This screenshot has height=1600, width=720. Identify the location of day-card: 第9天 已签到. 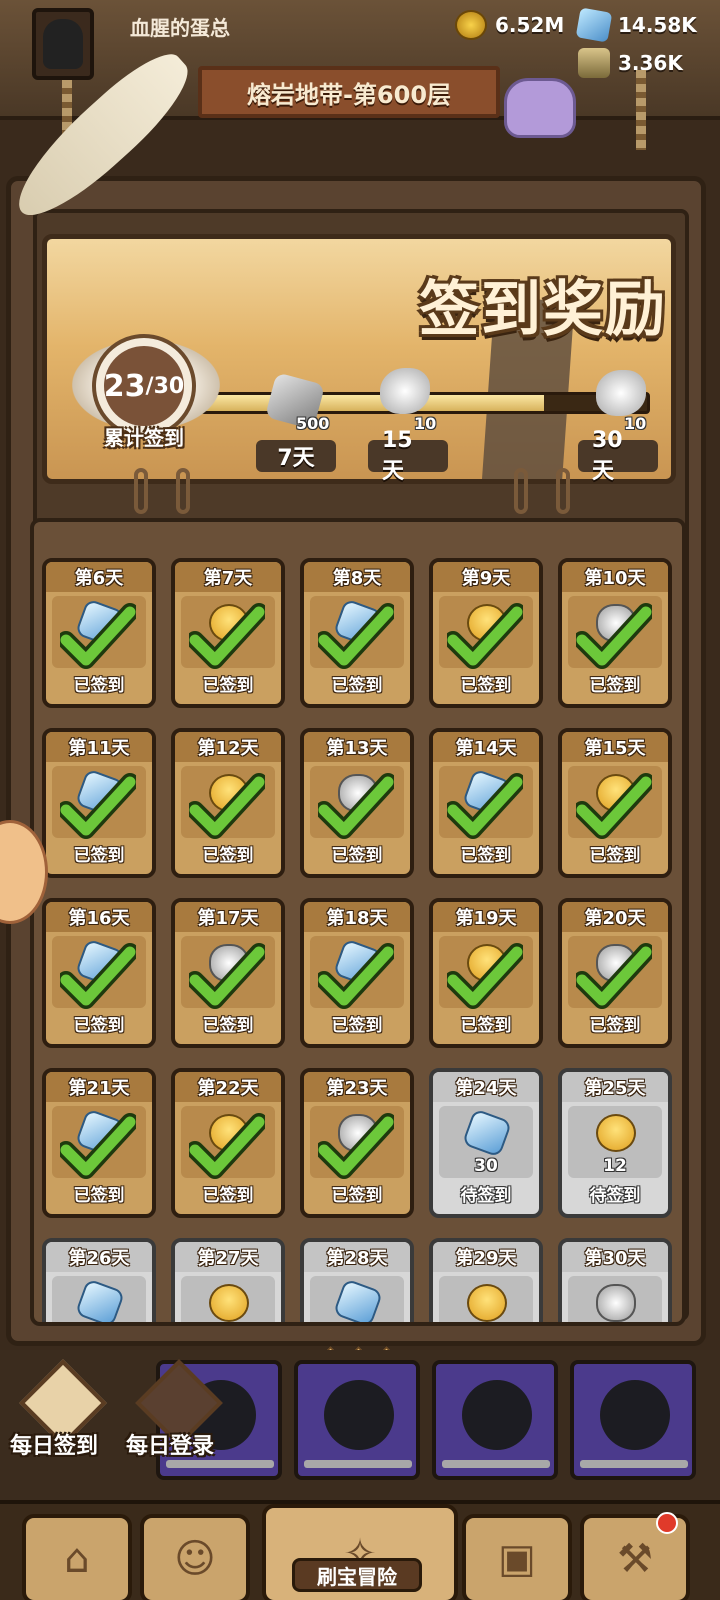
(486, 633).